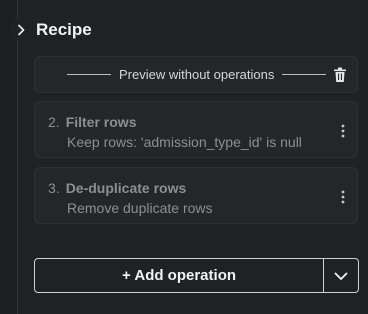 The image size is (368, 314). Describe the element at coordinates (89, 74) in the screenshot. I see `divider-line-left` at that location.